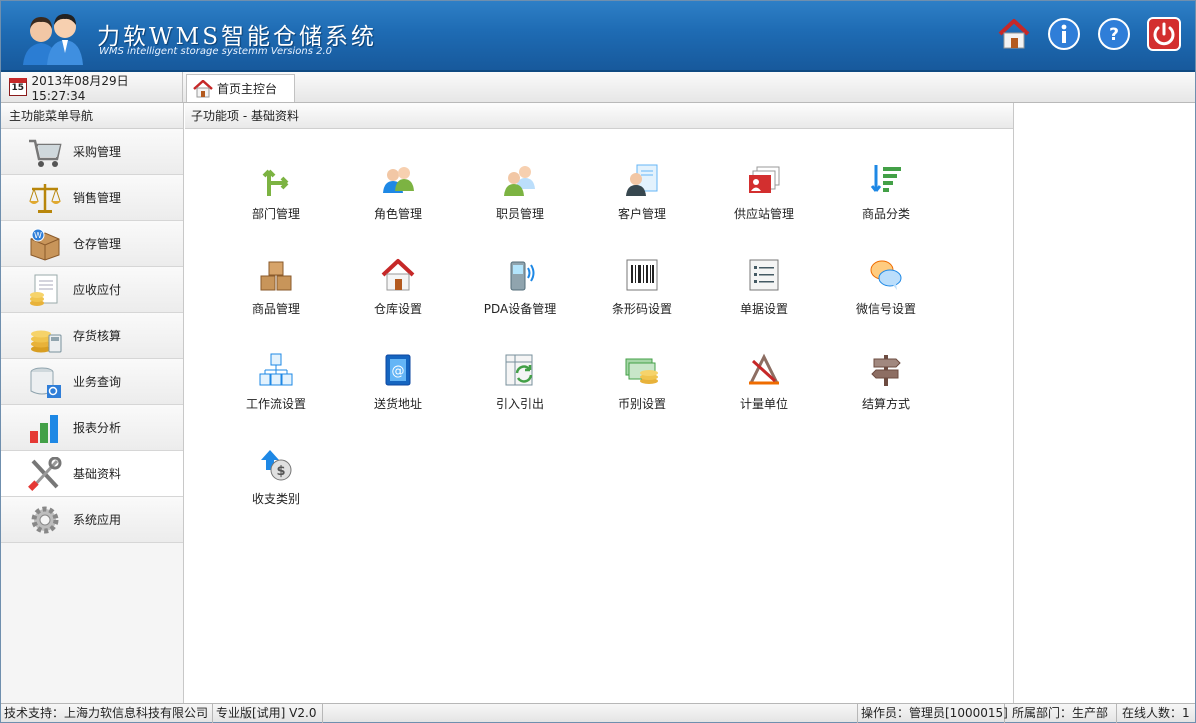 Image resolution: width=1196 pixels, height=723 pixels. Describe the element at coordinates (519, 214) in the screenshot. I see `tile-label: 职员管理` at that location.